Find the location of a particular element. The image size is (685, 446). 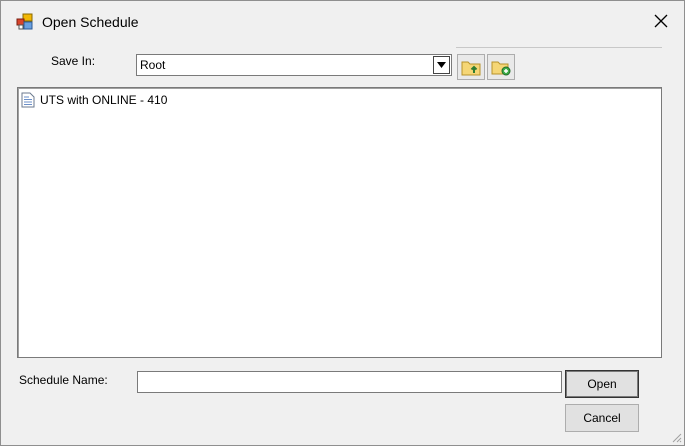

close-icon is located at coordinates (661, 21).